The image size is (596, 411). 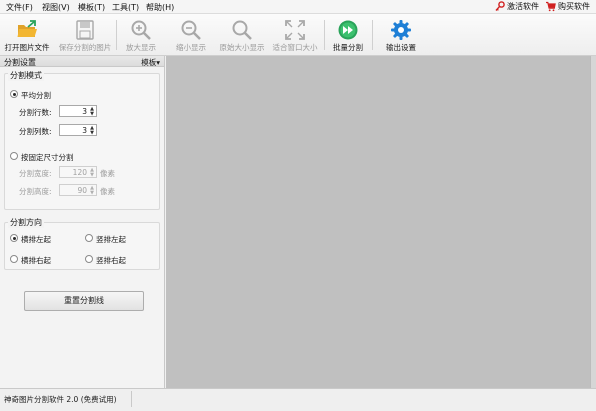 I want to click on average-split-label: 平均分割, so click(x=36, y=95).